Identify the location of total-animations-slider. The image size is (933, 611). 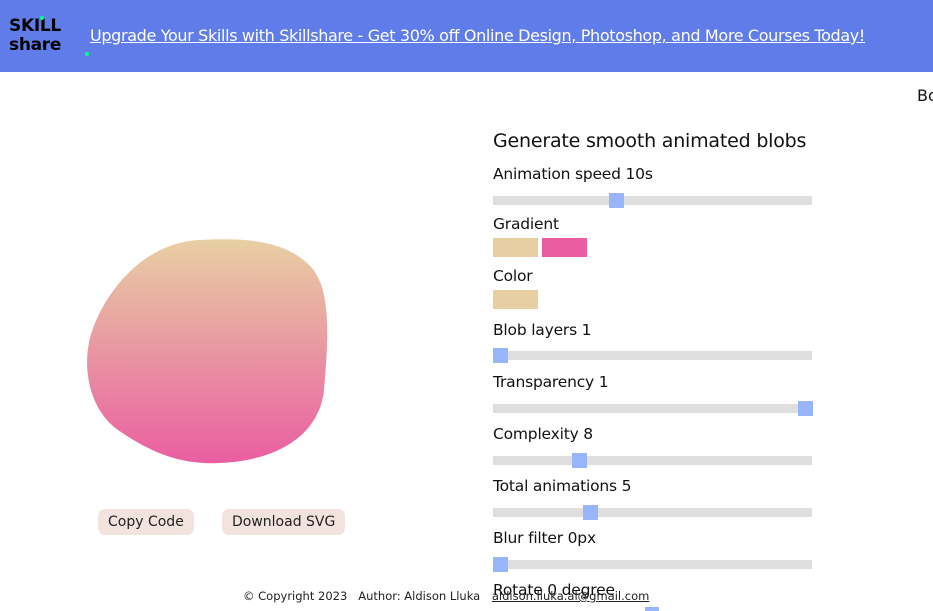
(652, 512).